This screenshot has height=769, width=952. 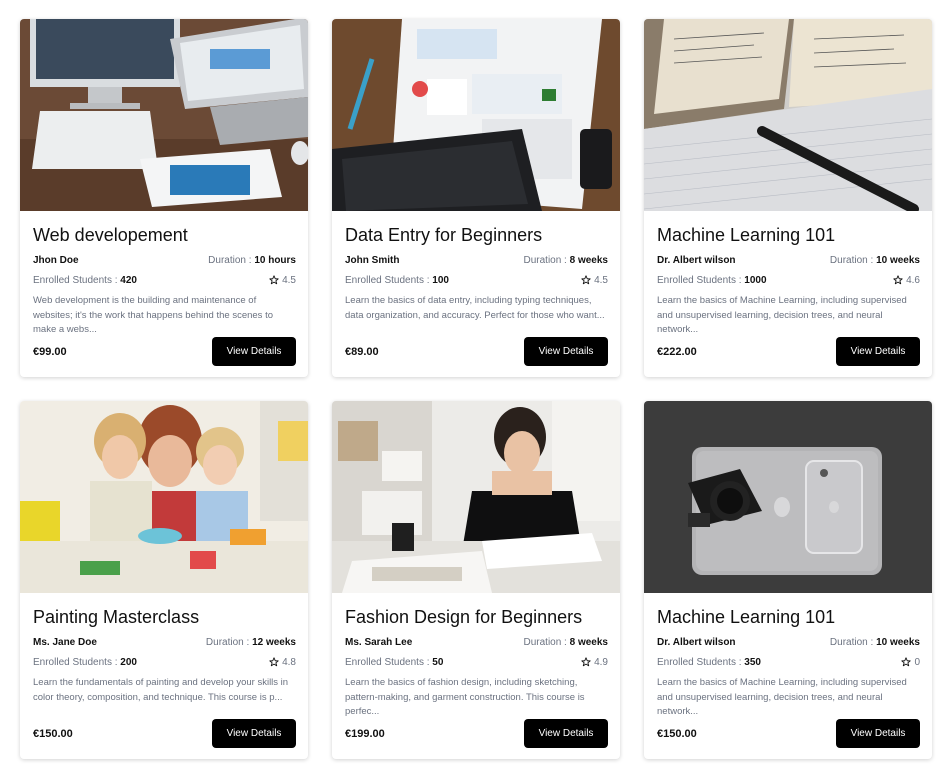 I want to click on rating-value: 0, so click(x=917, y=662).